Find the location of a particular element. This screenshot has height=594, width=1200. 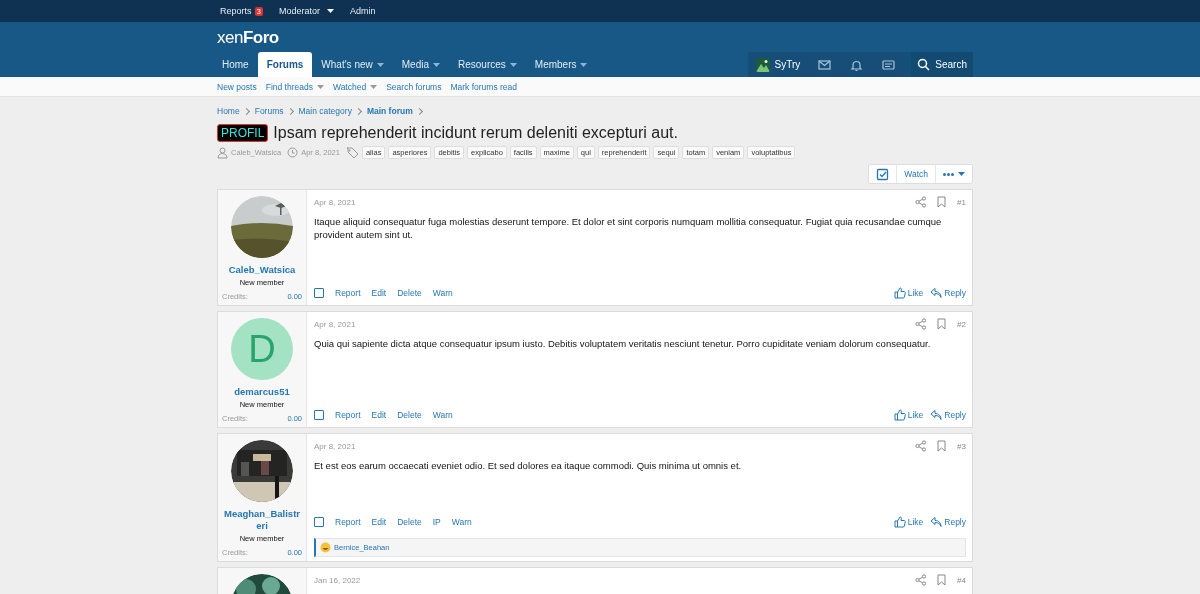

sub-nav-link: New posts is located at coordinates (237, 86).